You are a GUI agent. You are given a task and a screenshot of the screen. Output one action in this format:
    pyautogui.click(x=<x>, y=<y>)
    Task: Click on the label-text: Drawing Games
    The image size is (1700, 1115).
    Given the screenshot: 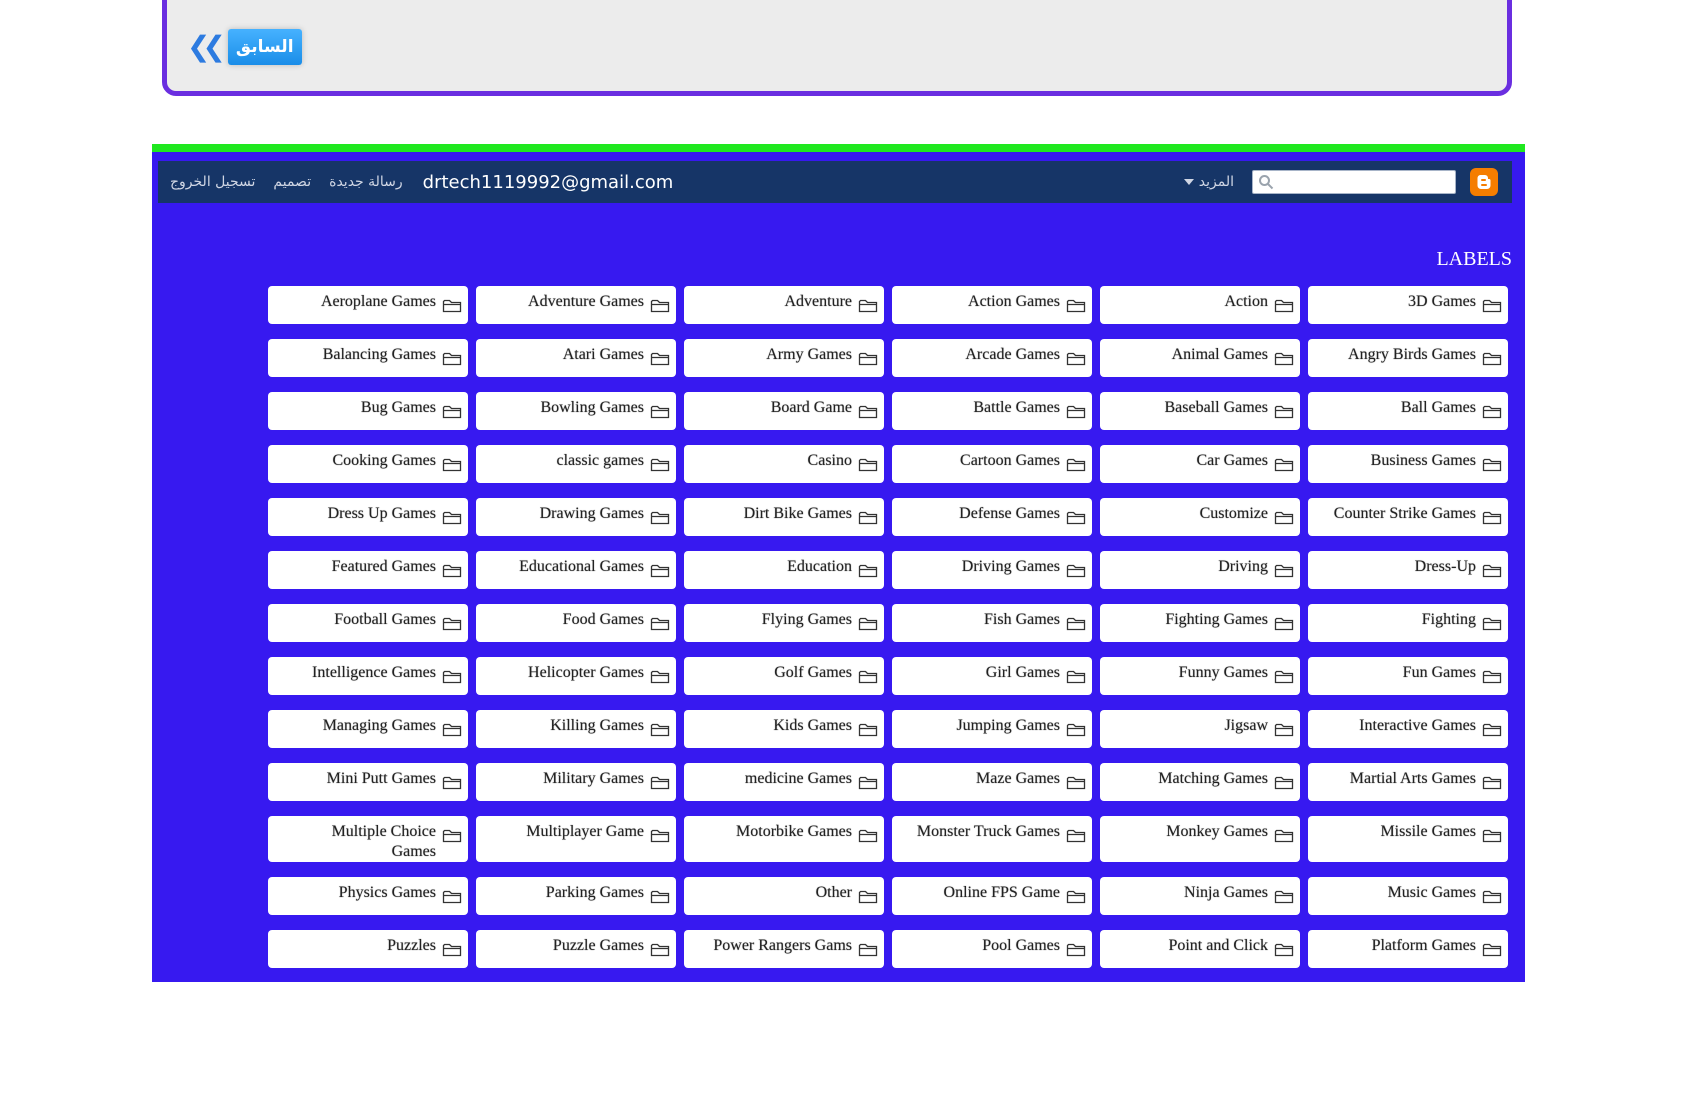 What is the action you would take?
    pyautogui.click(x=591, y=513)
    